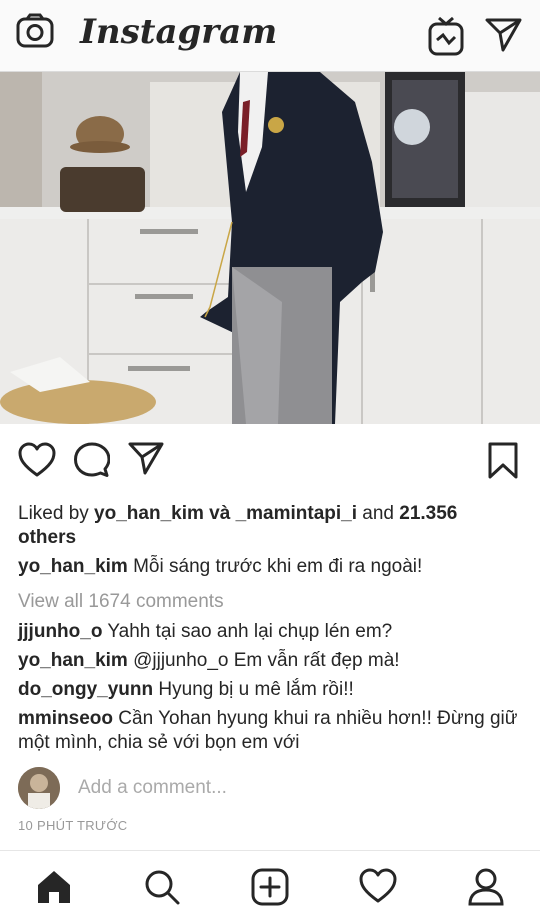 Image resolution: width=540 pixels, height=922 pixels. What do you see at coordinates (73, 566) in the screenshot?
I see `caption-username: yo_han_kim` at bounding box center [73, 566].